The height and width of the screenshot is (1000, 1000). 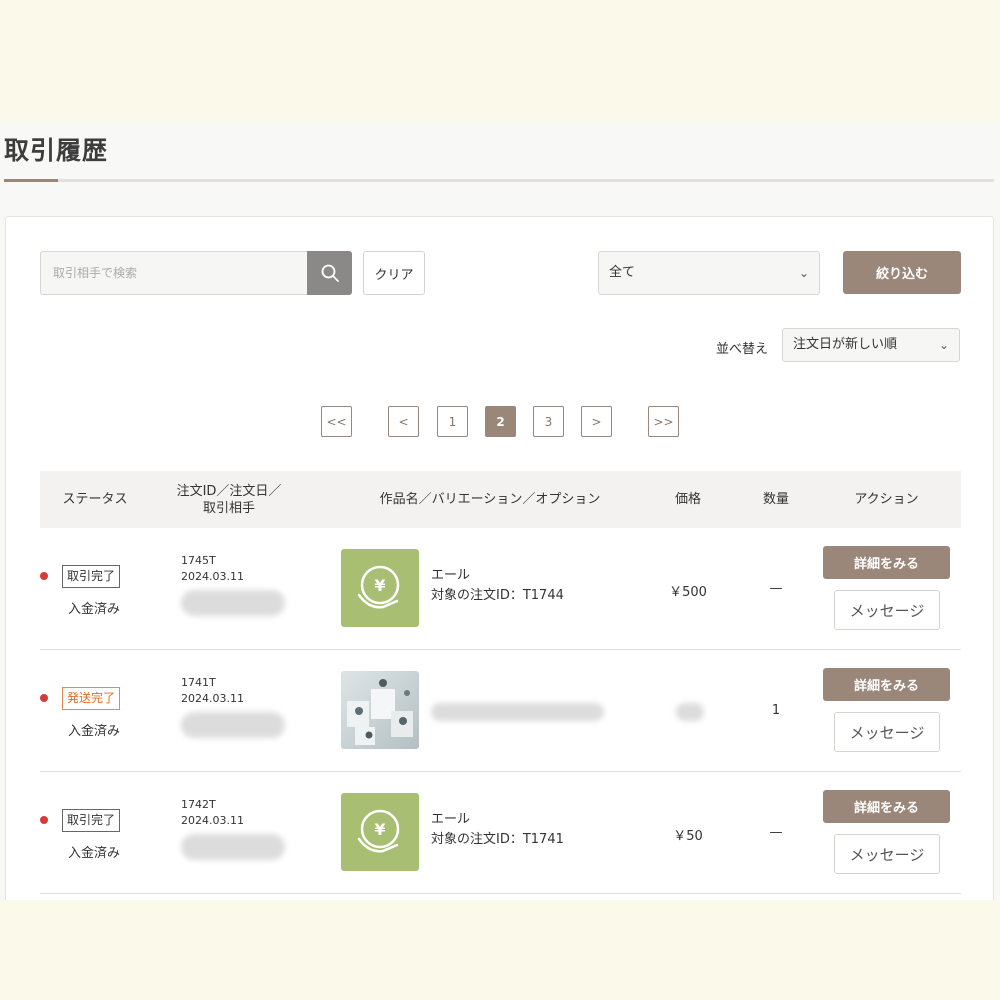 I want to click on order-id: 1742T, so click(x=198, y=804).